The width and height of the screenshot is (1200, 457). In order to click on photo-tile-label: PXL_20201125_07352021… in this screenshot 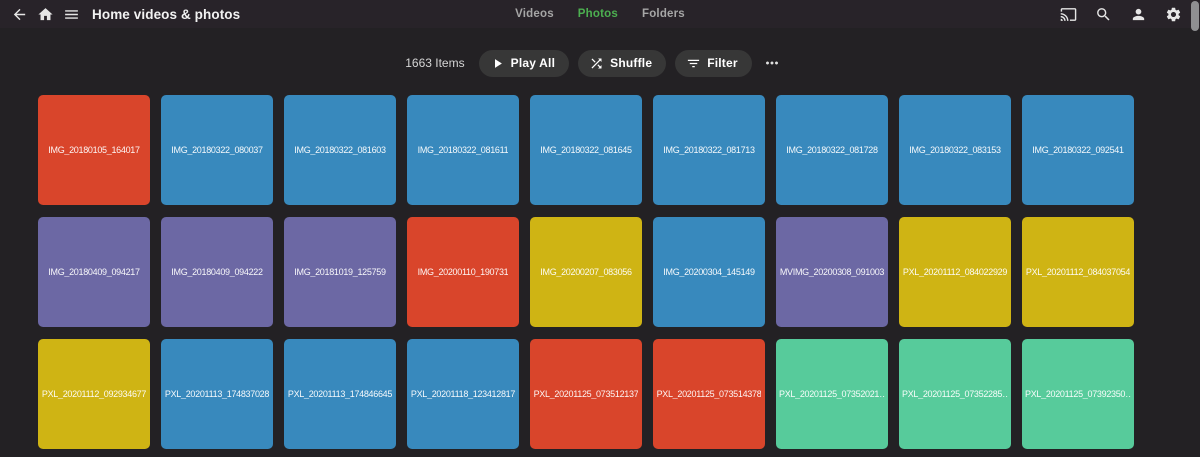, I will do `click(832, 394)`.